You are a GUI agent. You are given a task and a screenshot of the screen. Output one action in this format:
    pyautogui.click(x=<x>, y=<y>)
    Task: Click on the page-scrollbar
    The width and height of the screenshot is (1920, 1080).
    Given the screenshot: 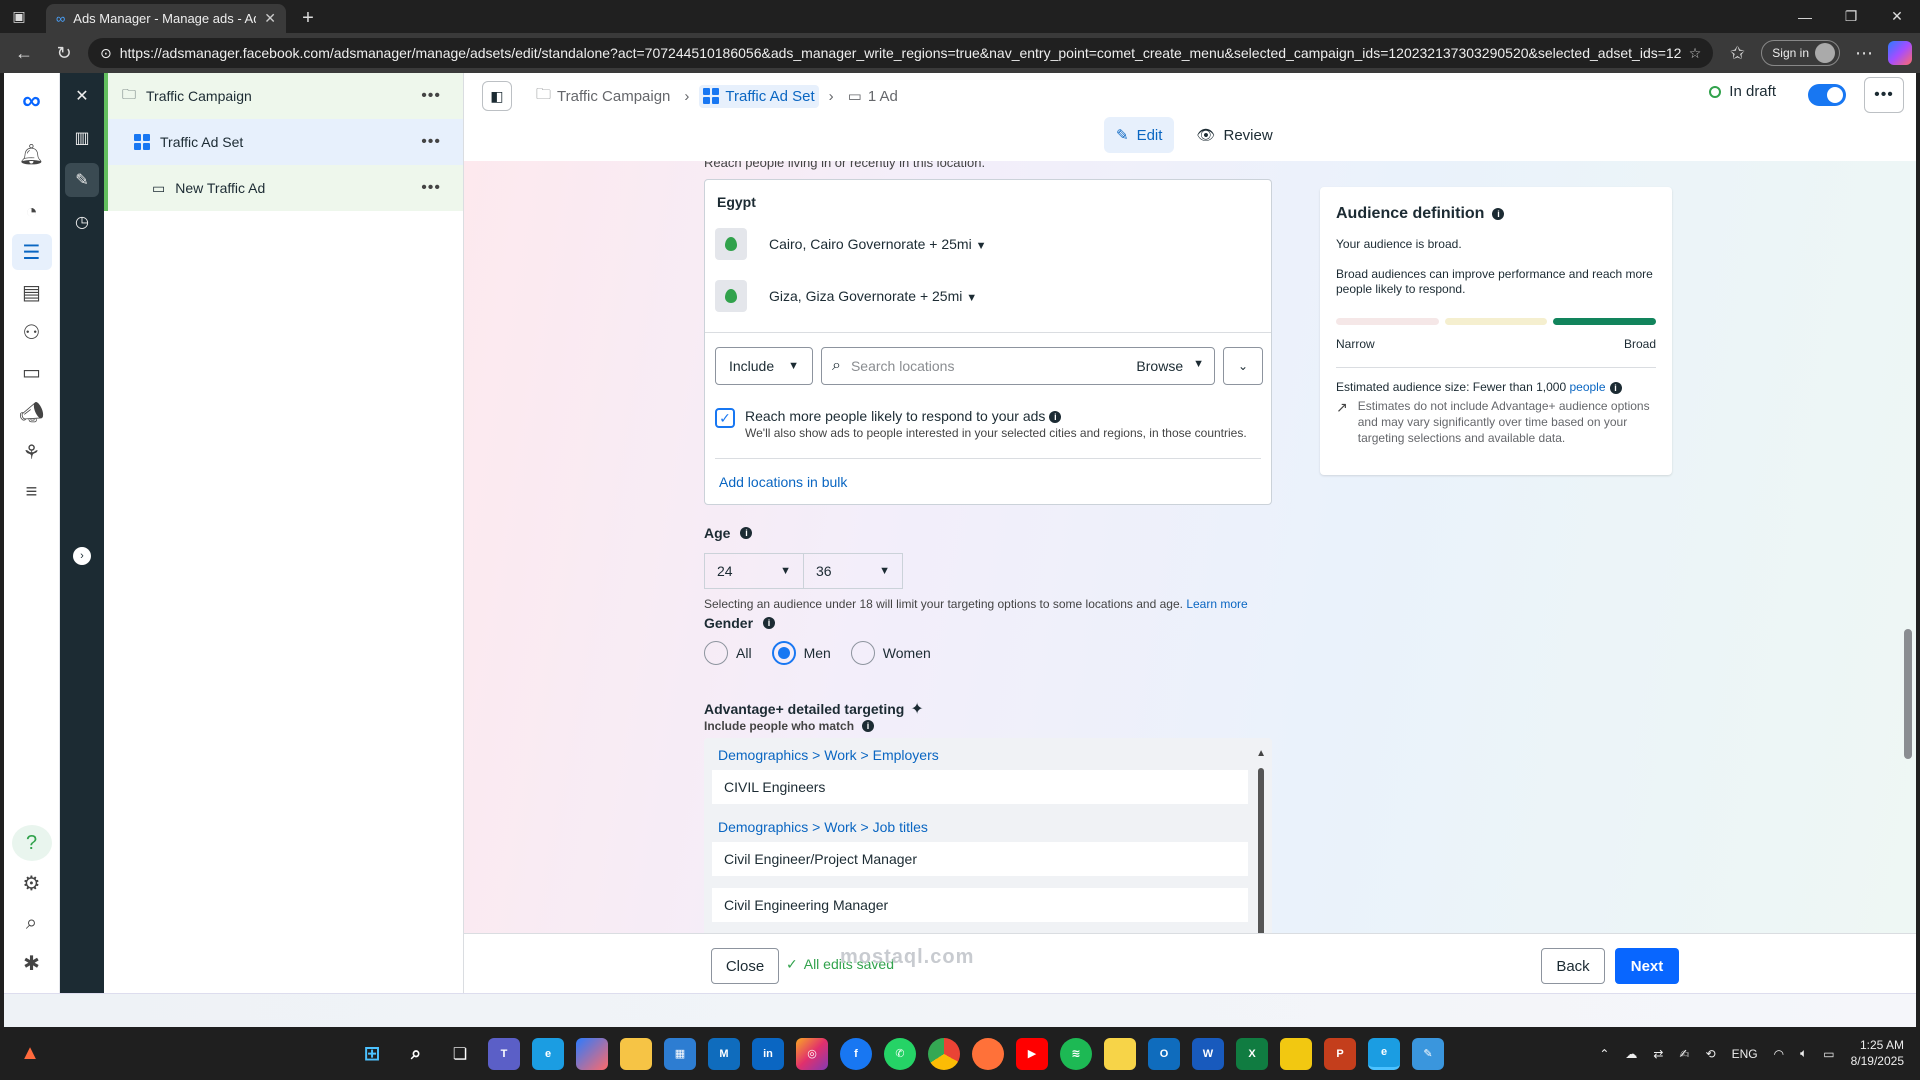 What is the action you would take?
    pyautogui.click(x=1908, y=547)
    